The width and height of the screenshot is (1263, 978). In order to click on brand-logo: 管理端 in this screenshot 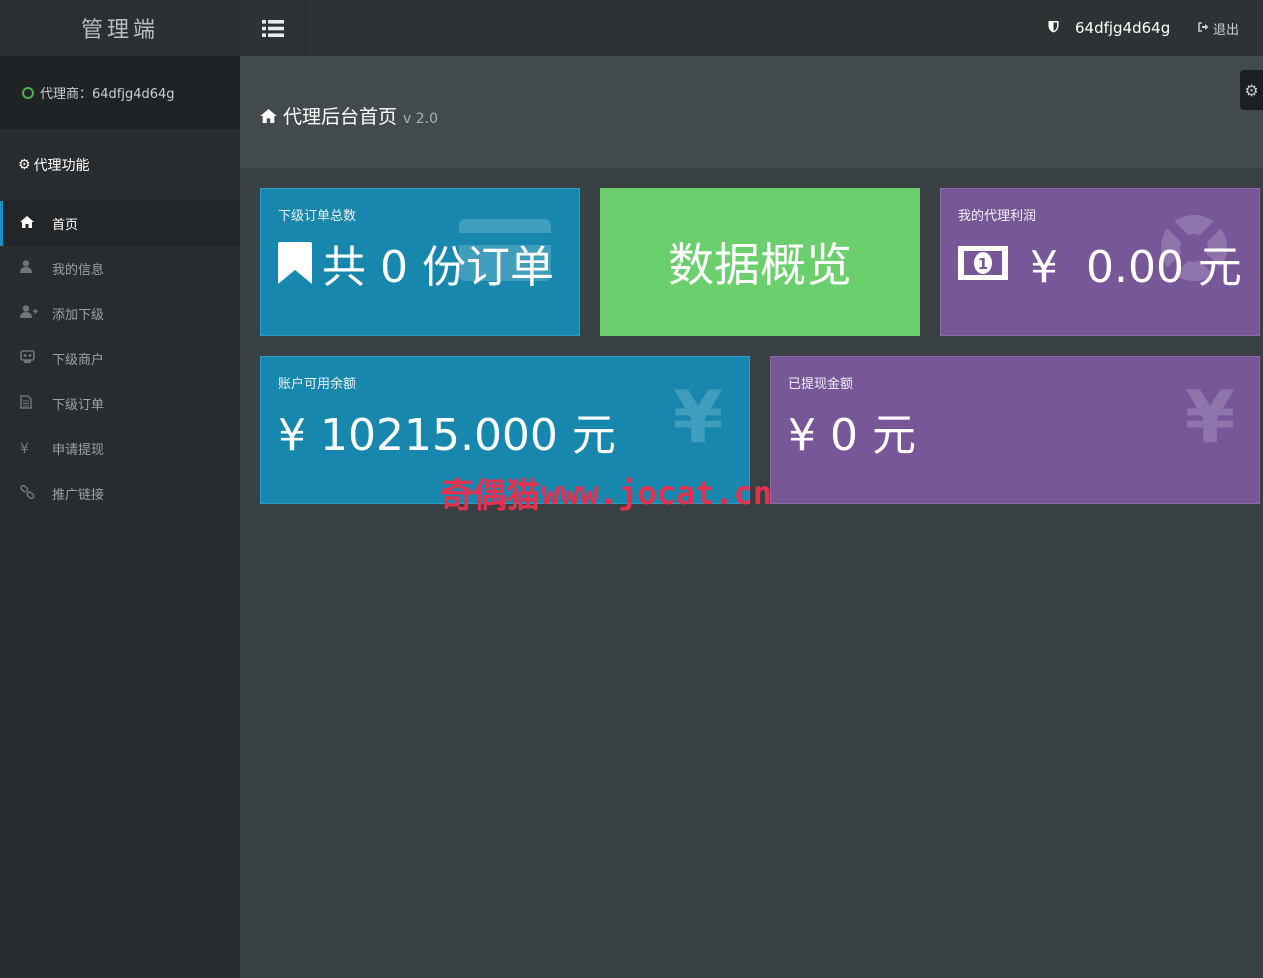, I will do `click(120, 28)`.